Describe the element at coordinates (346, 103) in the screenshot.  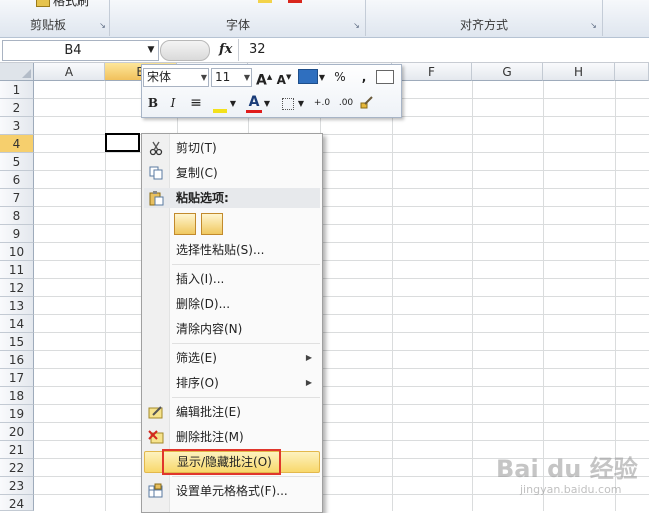
I see `decrease-decimal-button: .00` at that location.